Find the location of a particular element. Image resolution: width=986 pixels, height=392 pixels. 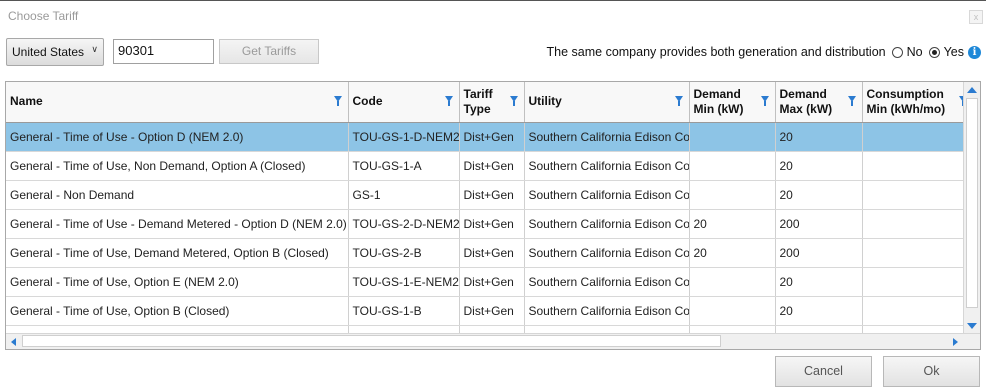

scroll-right-icon is located at coordinates (955, 342).